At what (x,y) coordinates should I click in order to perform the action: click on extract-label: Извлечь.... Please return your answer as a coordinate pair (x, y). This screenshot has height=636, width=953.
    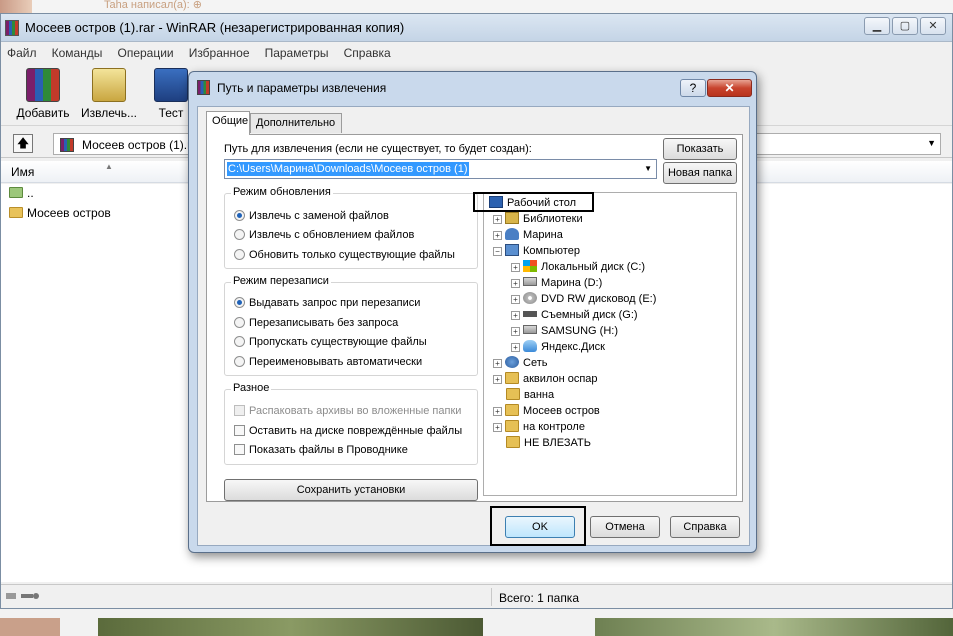
    Looking at the image, I should click on (108, 113).